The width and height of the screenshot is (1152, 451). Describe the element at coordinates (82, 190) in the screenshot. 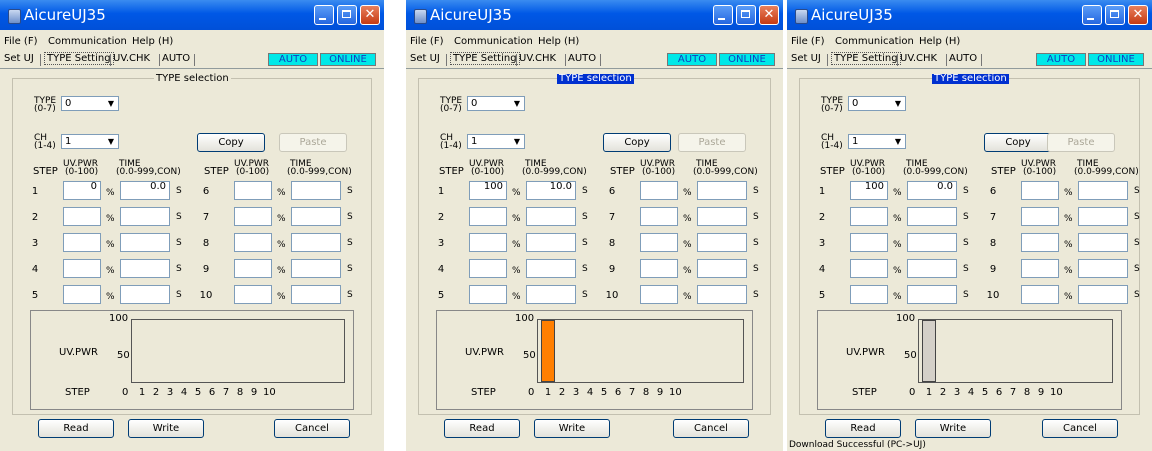

I see `uv-power-input: 0` at that location.